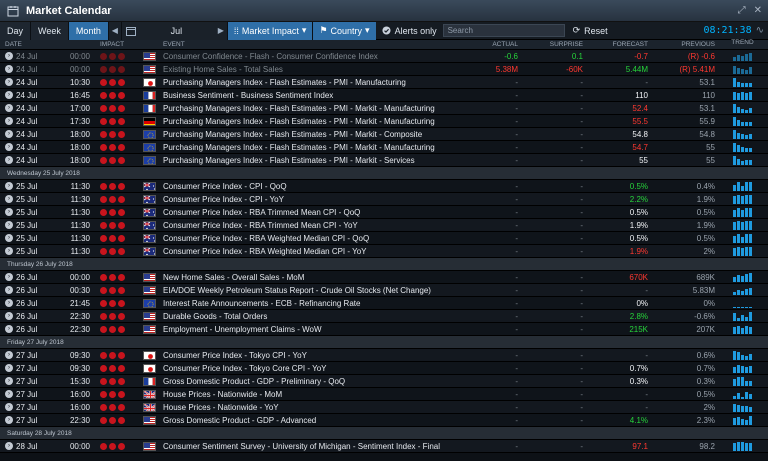 Image resolution: width=768 pixels, height=461 pixels. I want to click on date-picker: Jul, so click(167, 30).